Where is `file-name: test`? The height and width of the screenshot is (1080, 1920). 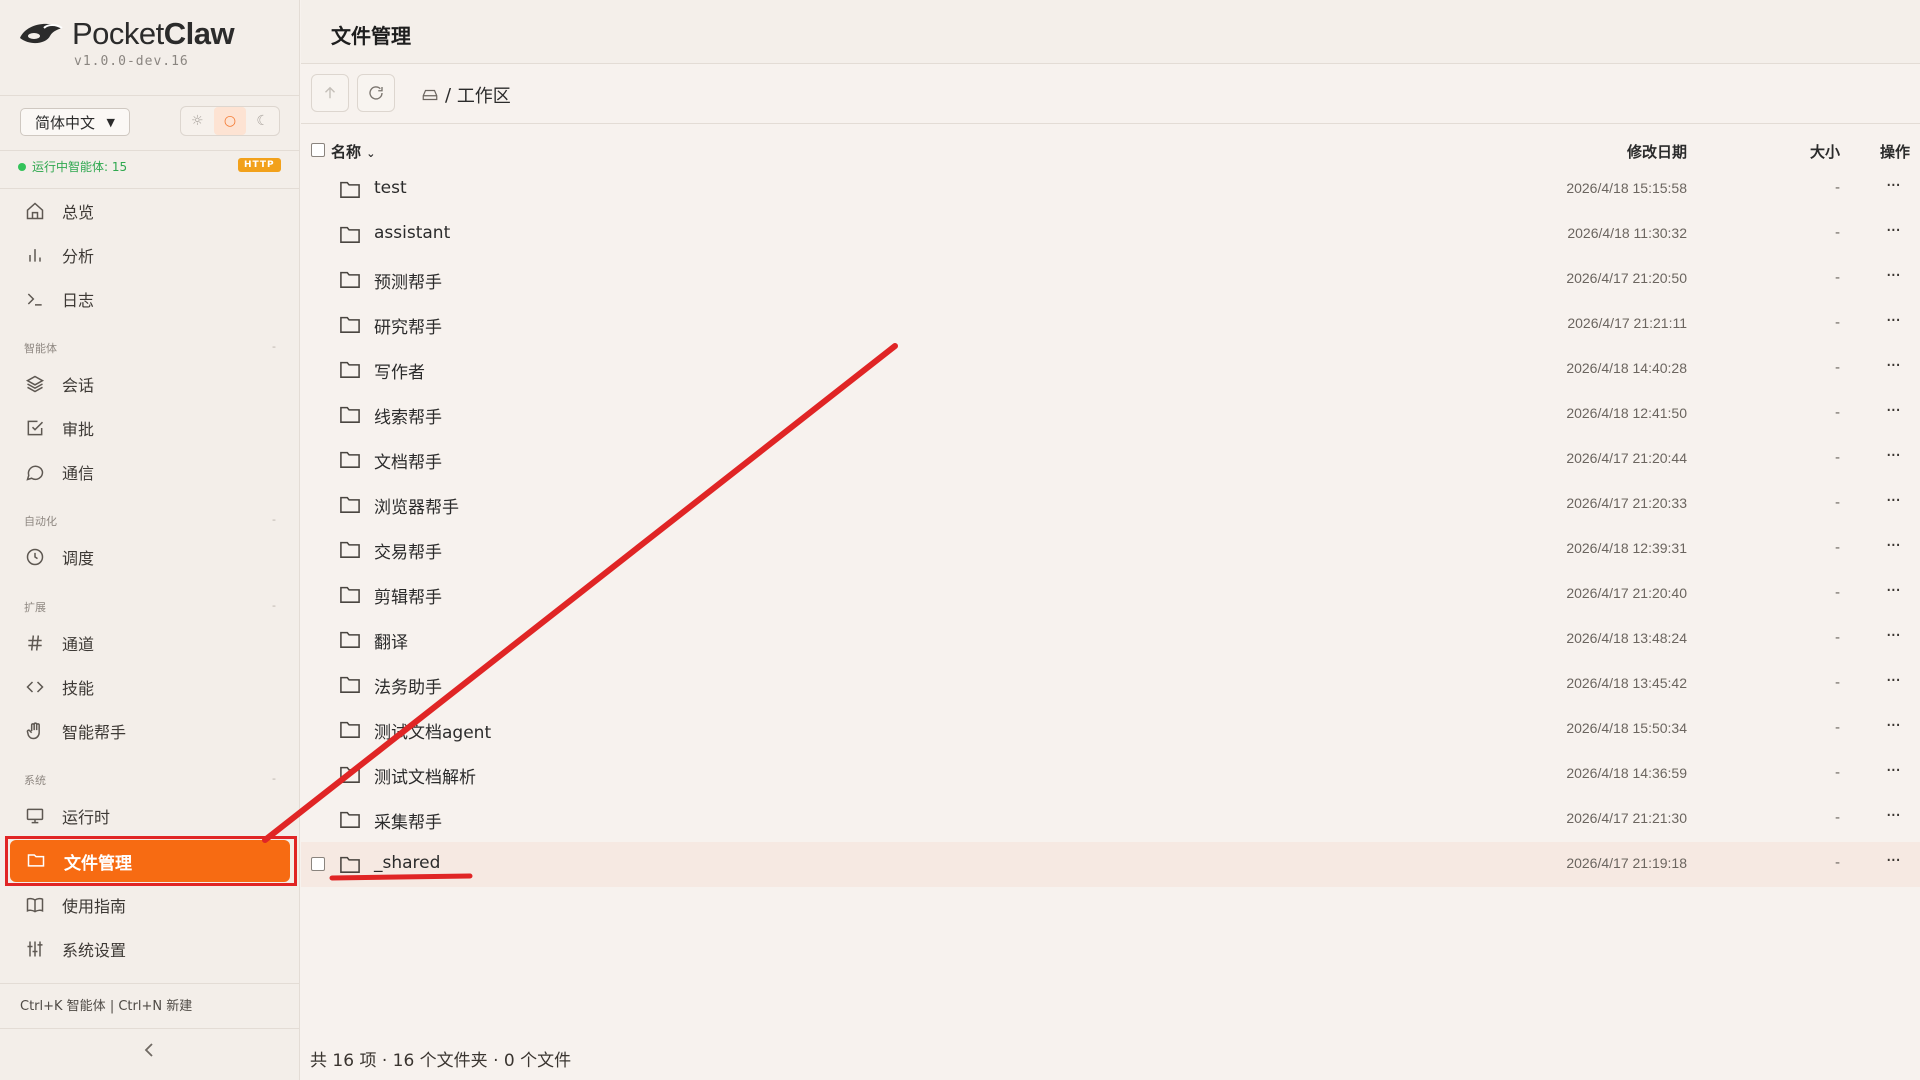
file-name: test is located at coordinates (390, 188).